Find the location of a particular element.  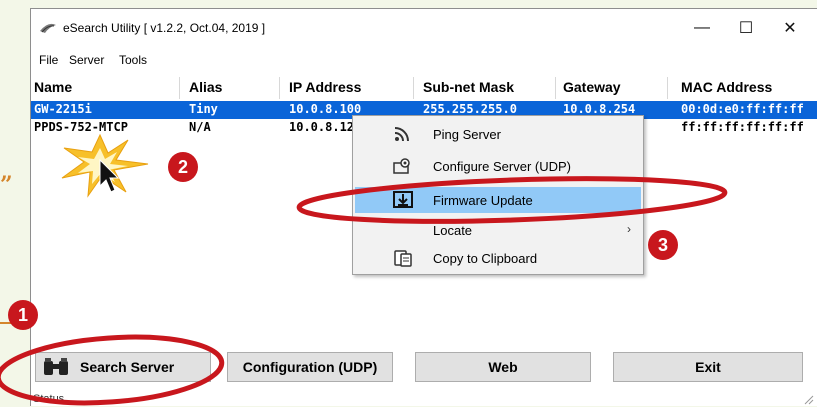

step-badge-2: 2 is located at coordinates (183, 167).